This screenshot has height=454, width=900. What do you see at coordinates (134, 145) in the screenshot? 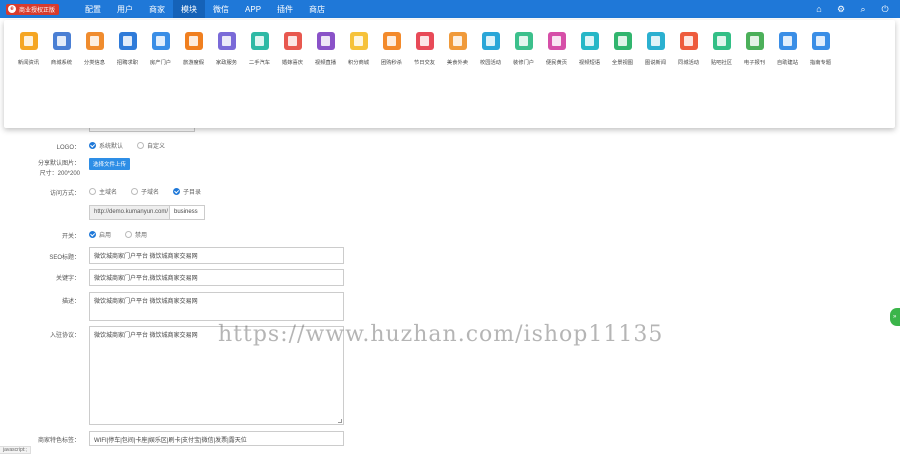
I see `logo-options: 系统默认 自定义` at bounding box center [134, 145].